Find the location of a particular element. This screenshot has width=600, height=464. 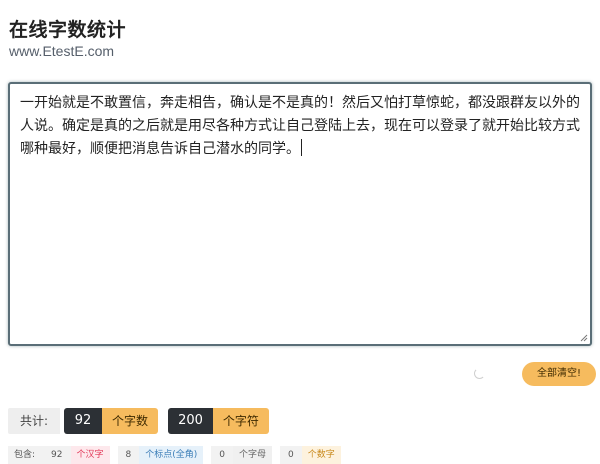

totals-bar: 共计: 92 个字数 200 个字符 is located at coordinates (143, 421).